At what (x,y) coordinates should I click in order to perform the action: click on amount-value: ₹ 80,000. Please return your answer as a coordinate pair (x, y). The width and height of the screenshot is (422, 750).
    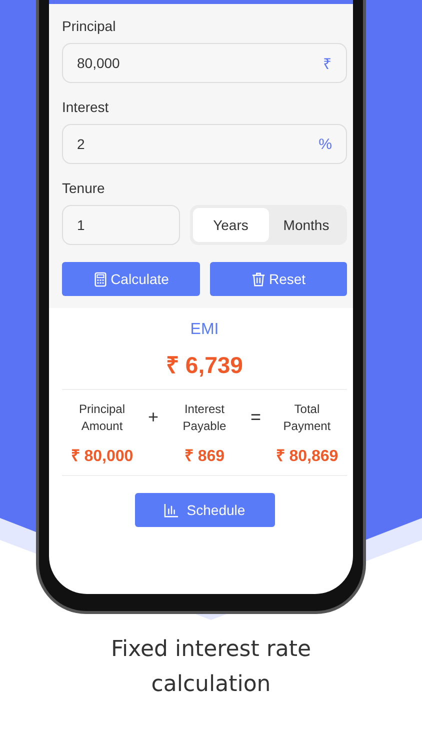
    Looking at the image, I should click on (102, 456).